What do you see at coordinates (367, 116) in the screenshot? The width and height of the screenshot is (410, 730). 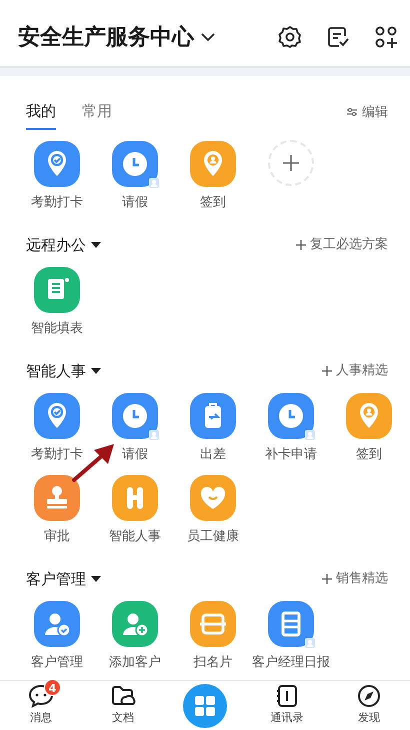 I see `edit-button: 编辑` at bounding box center [367, 116].